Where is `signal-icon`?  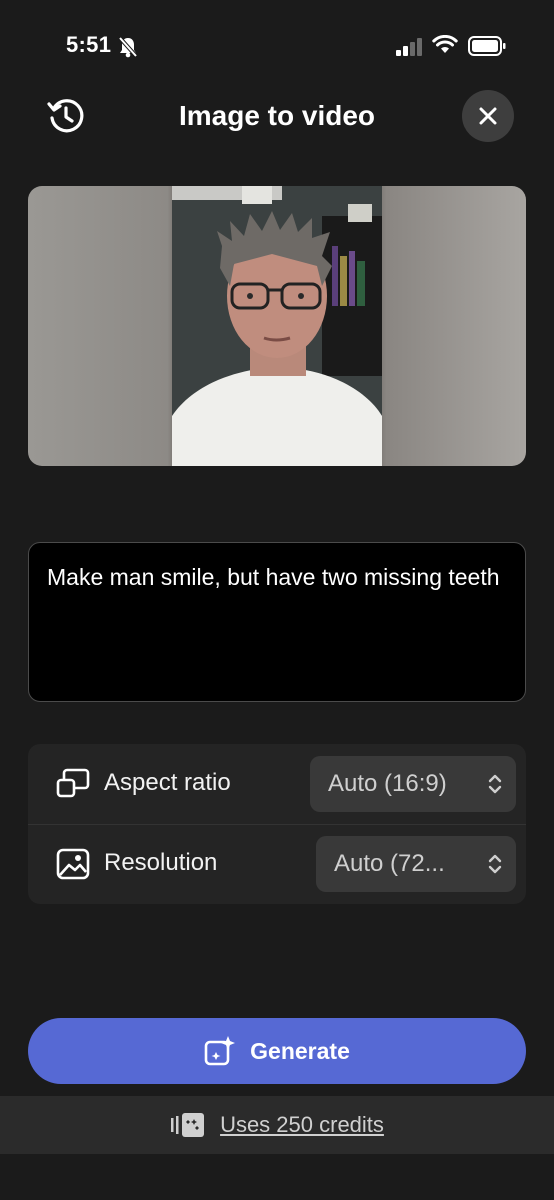
signal-icon is located at coordinates (409, 47).